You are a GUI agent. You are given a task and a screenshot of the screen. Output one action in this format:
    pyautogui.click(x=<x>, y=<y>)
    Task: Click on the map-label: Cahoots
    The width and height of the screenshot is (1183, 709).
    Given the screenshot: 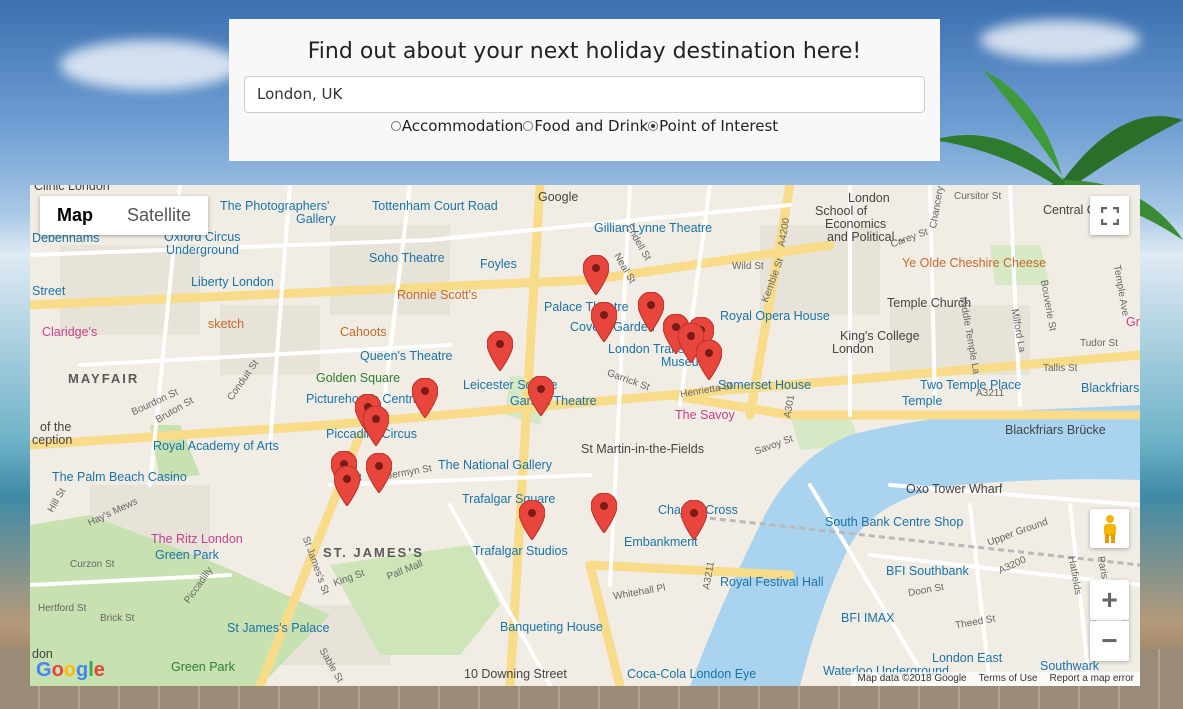 What is the action you would take?
    pyautogui.click(x=363, y=332)
    